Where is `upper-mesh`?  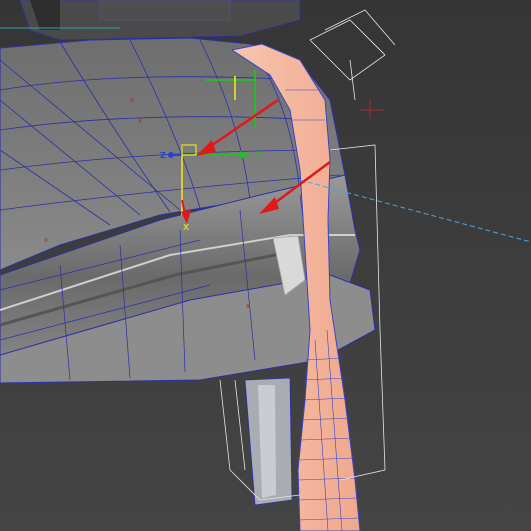
upper-mesh is located at coordinates (150, 20).